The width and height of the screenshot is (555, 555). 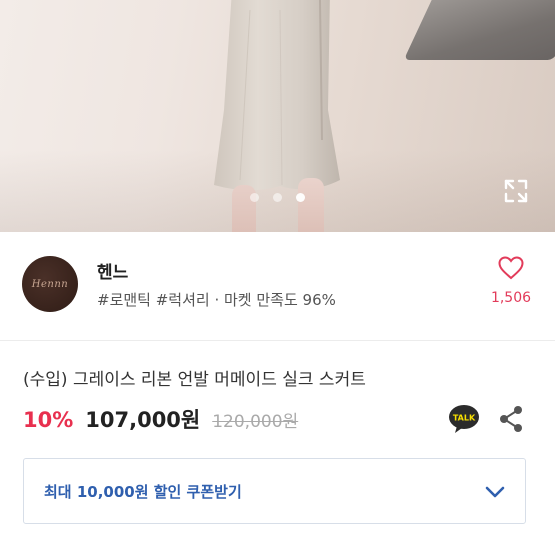 I want to click on seller-logo-text: Hennn, so click(x=50, y=284).